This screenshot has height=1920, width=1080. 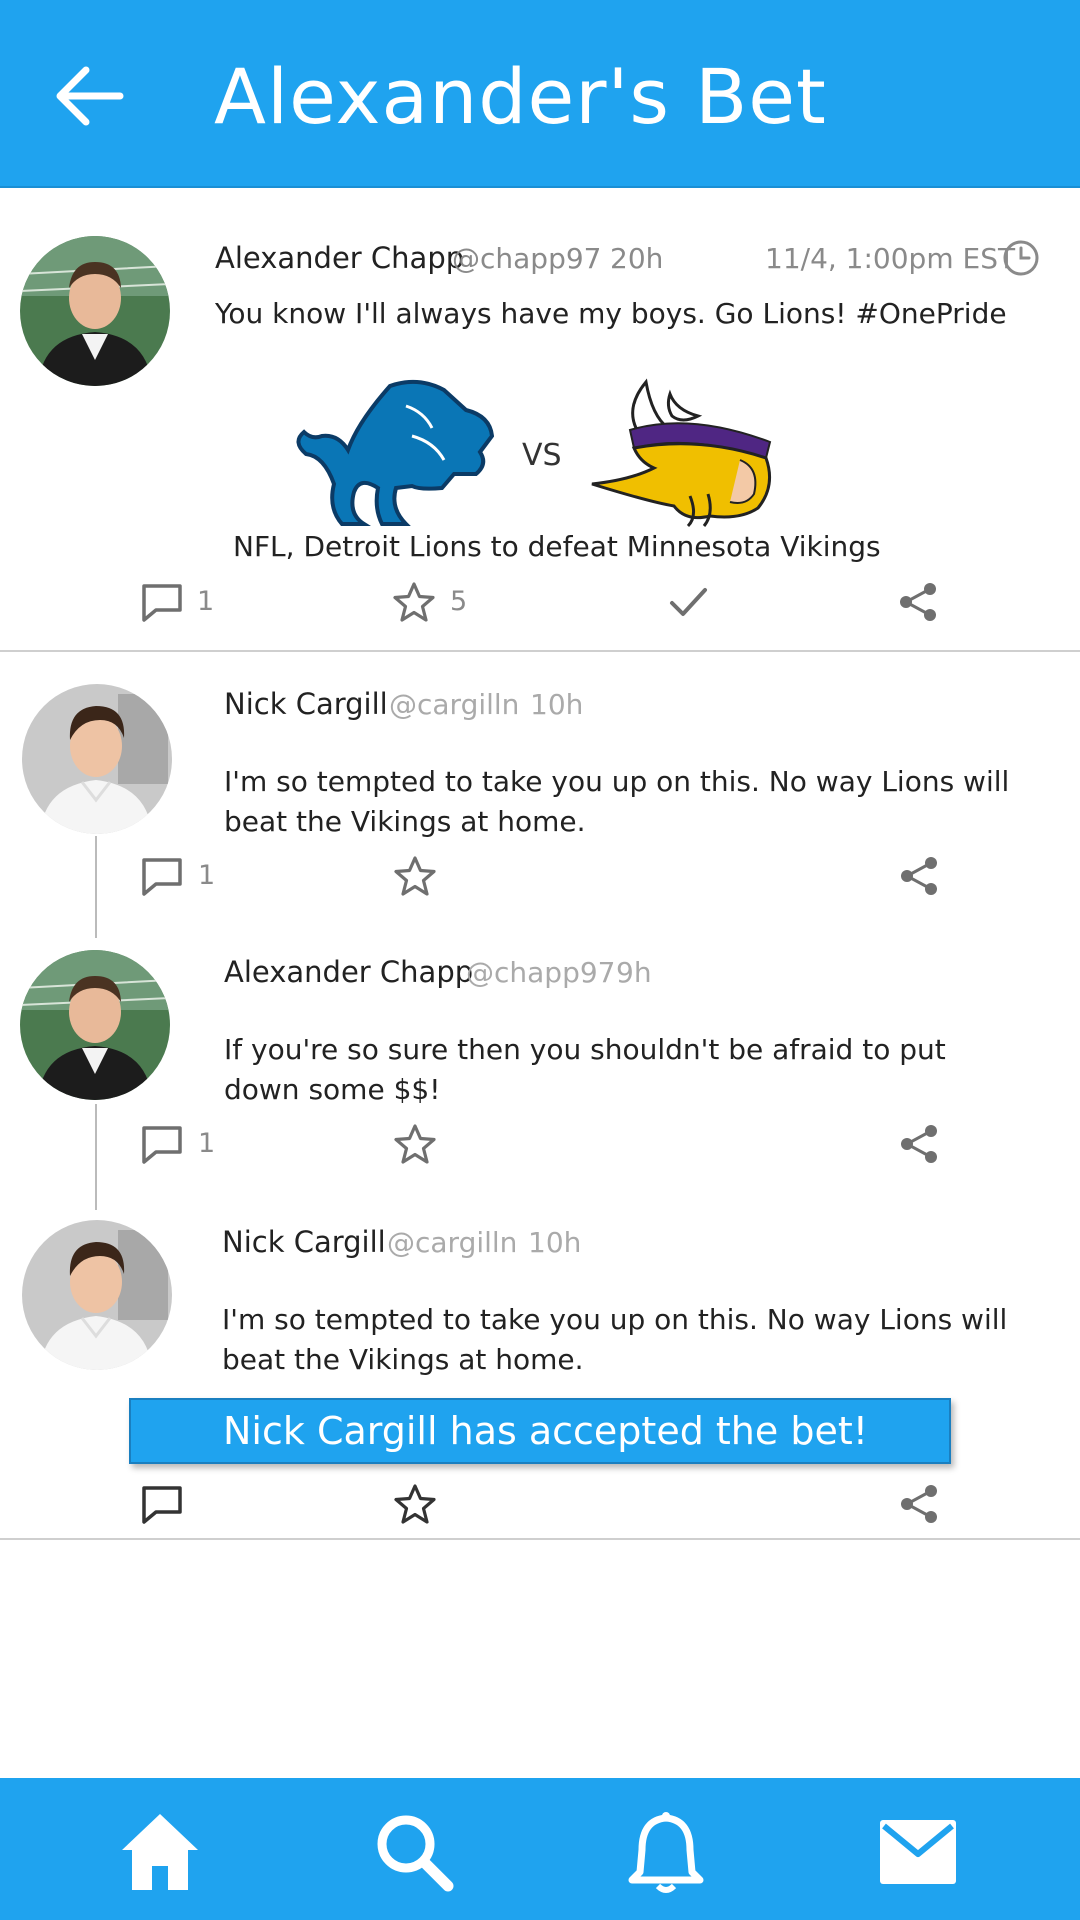 I want to click on post-author-handle: @chapp97, so click(x=526, y=258).